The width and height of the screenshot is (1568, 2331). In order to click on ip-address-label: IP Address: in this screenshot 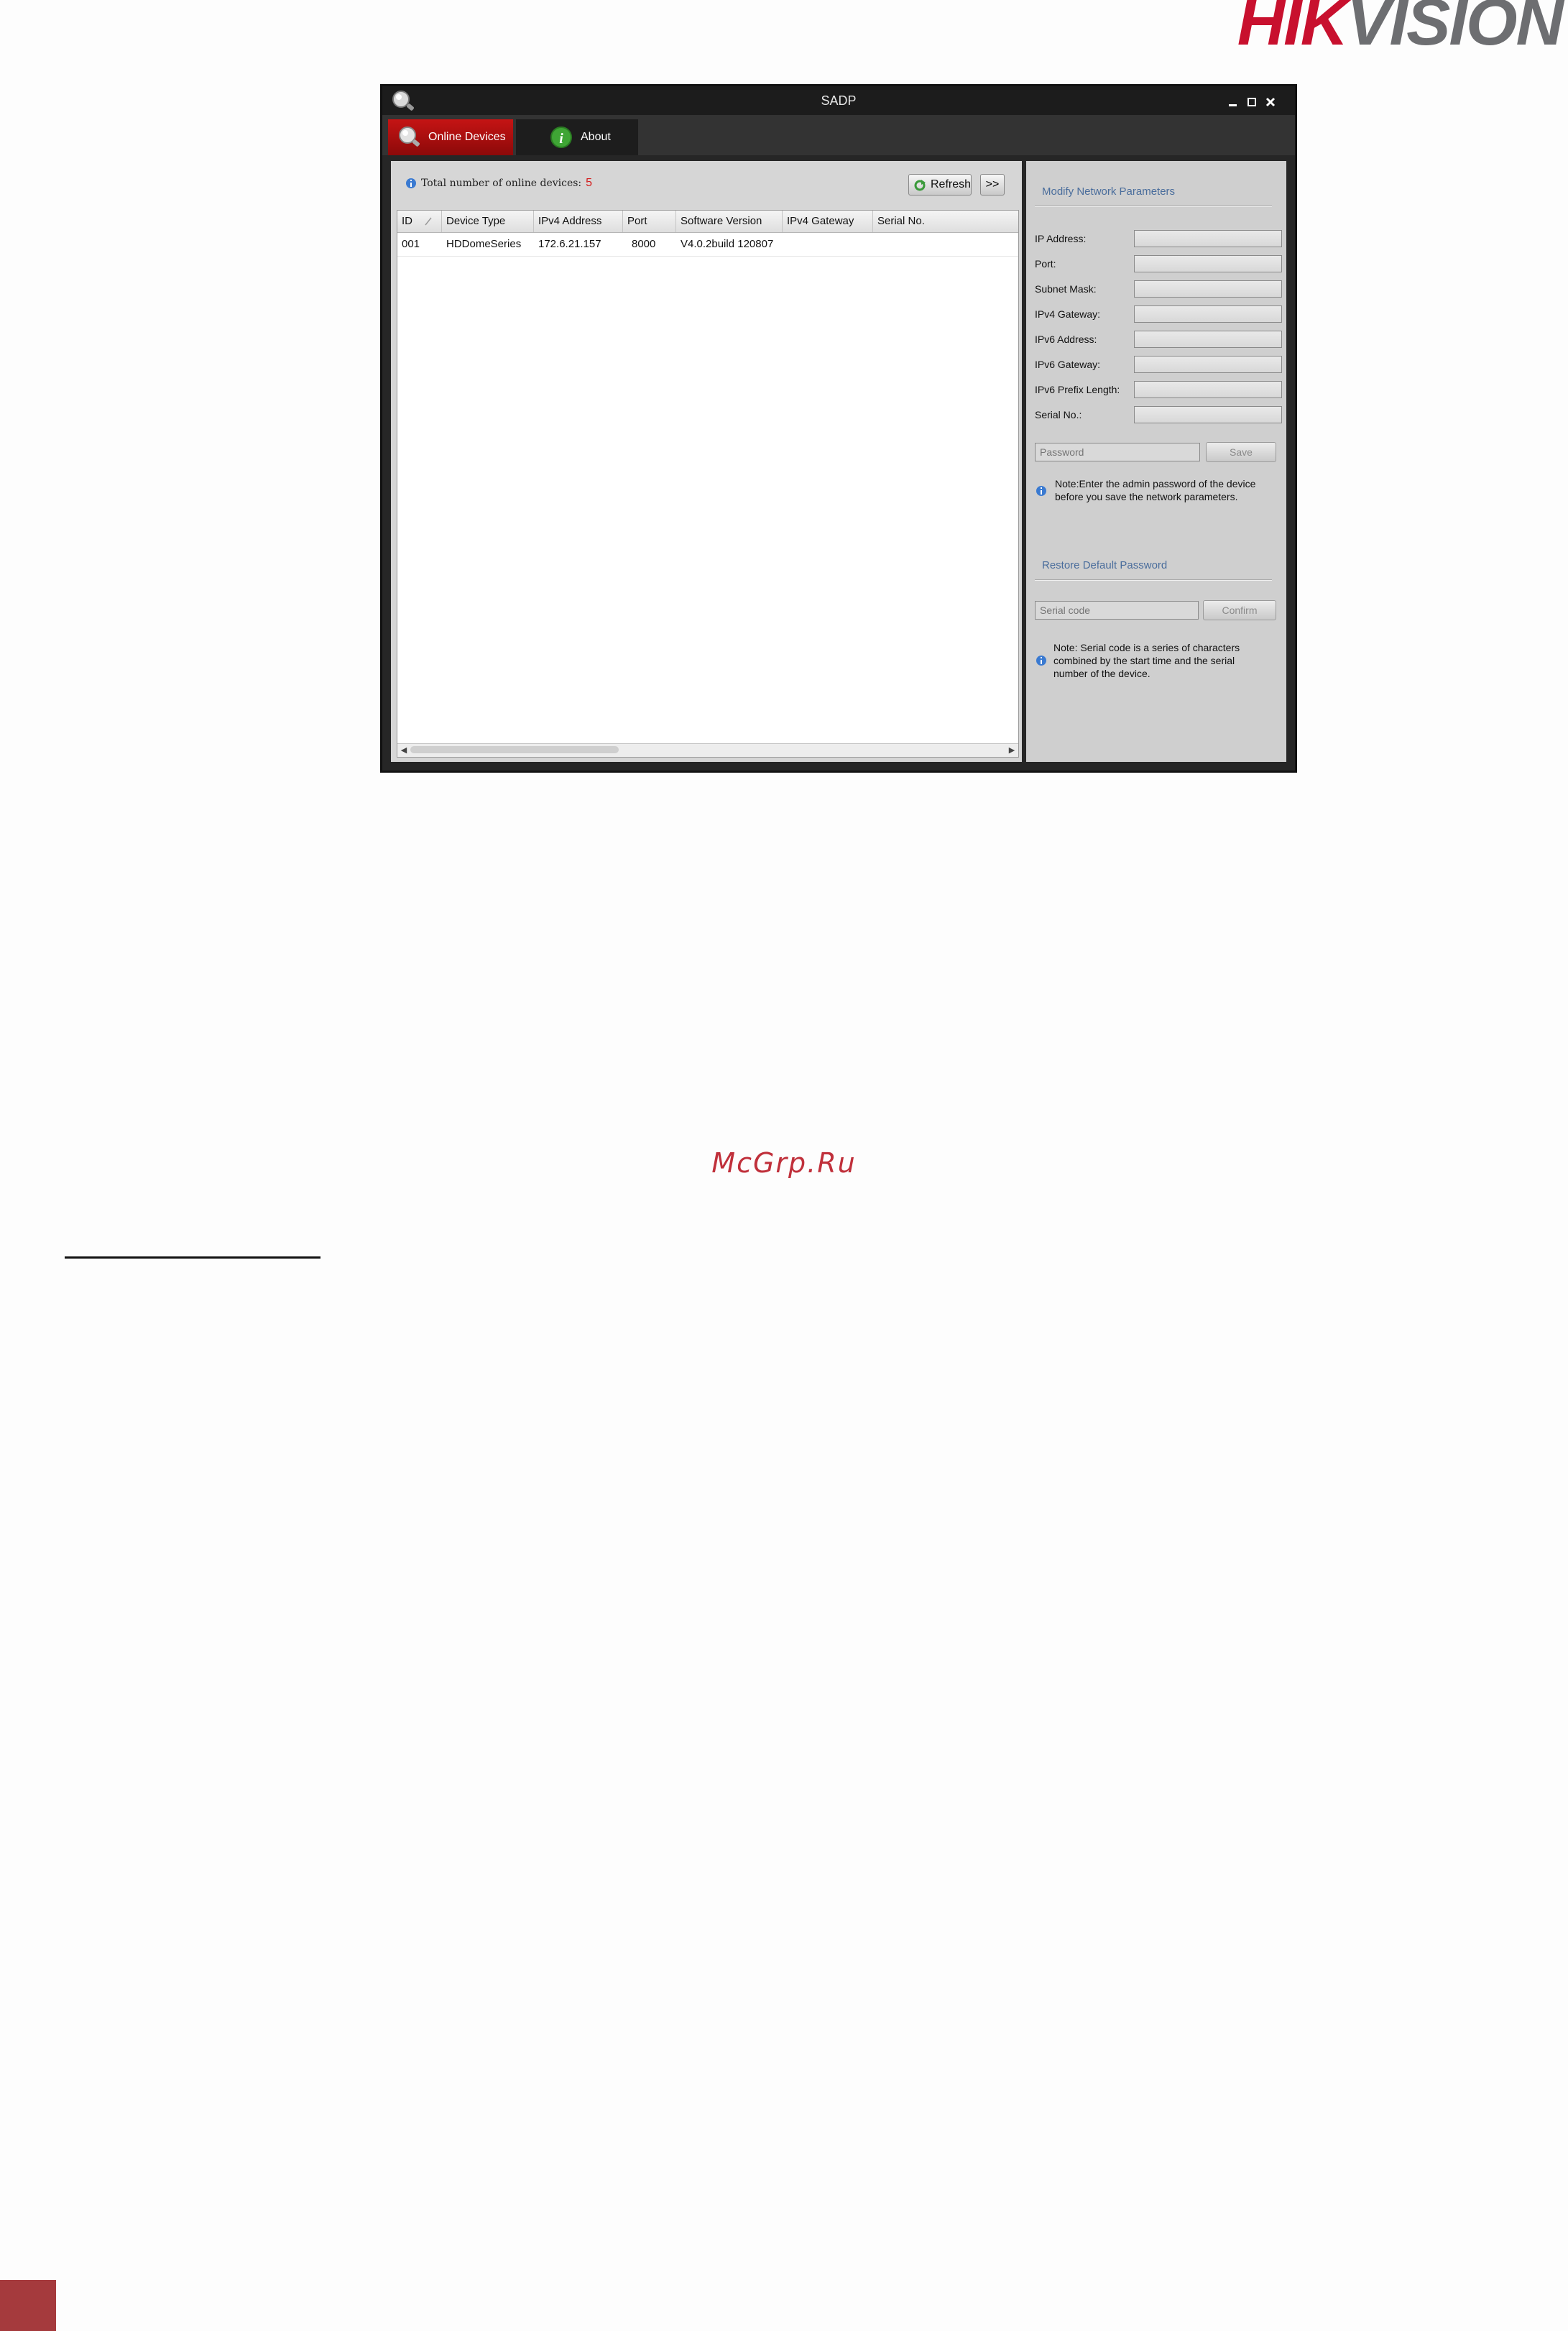, I will do `click(1061, 239)`.